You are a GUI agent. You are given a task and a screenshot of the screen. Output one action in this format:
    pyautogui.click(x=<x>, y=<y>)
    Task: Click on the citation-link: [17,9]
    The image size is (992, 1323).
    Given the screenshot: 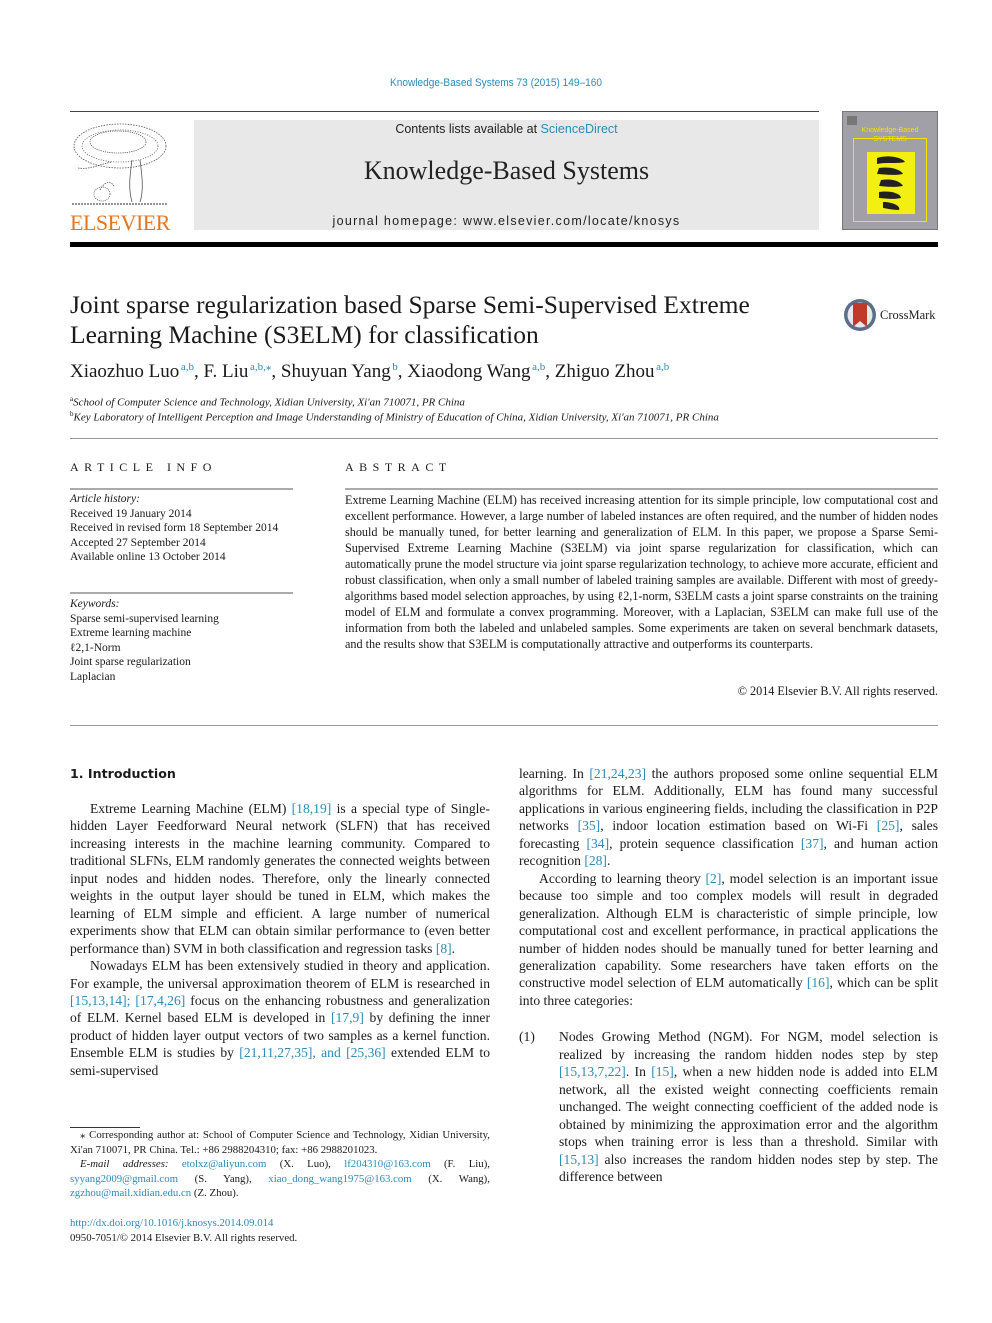 What is the action you would take?
    pyautogui.click(x=347, y=1017)
    